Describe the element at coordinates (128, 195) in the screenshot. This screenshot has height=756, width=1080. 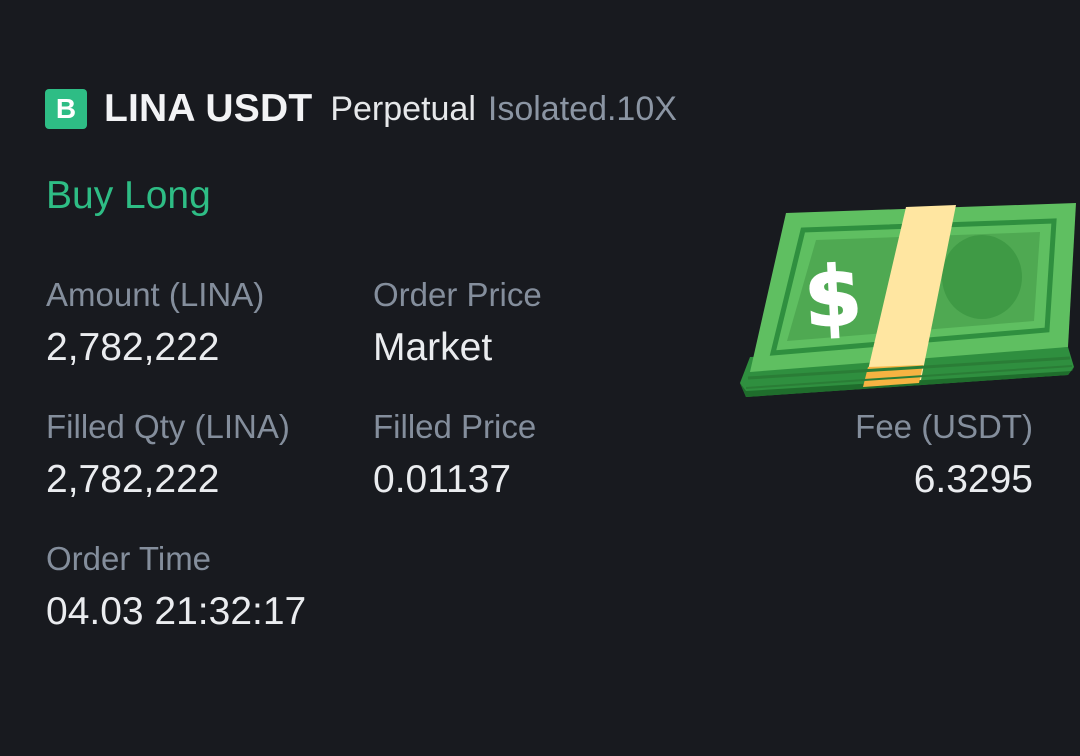
I see `order-side: Buy Long` at that location.